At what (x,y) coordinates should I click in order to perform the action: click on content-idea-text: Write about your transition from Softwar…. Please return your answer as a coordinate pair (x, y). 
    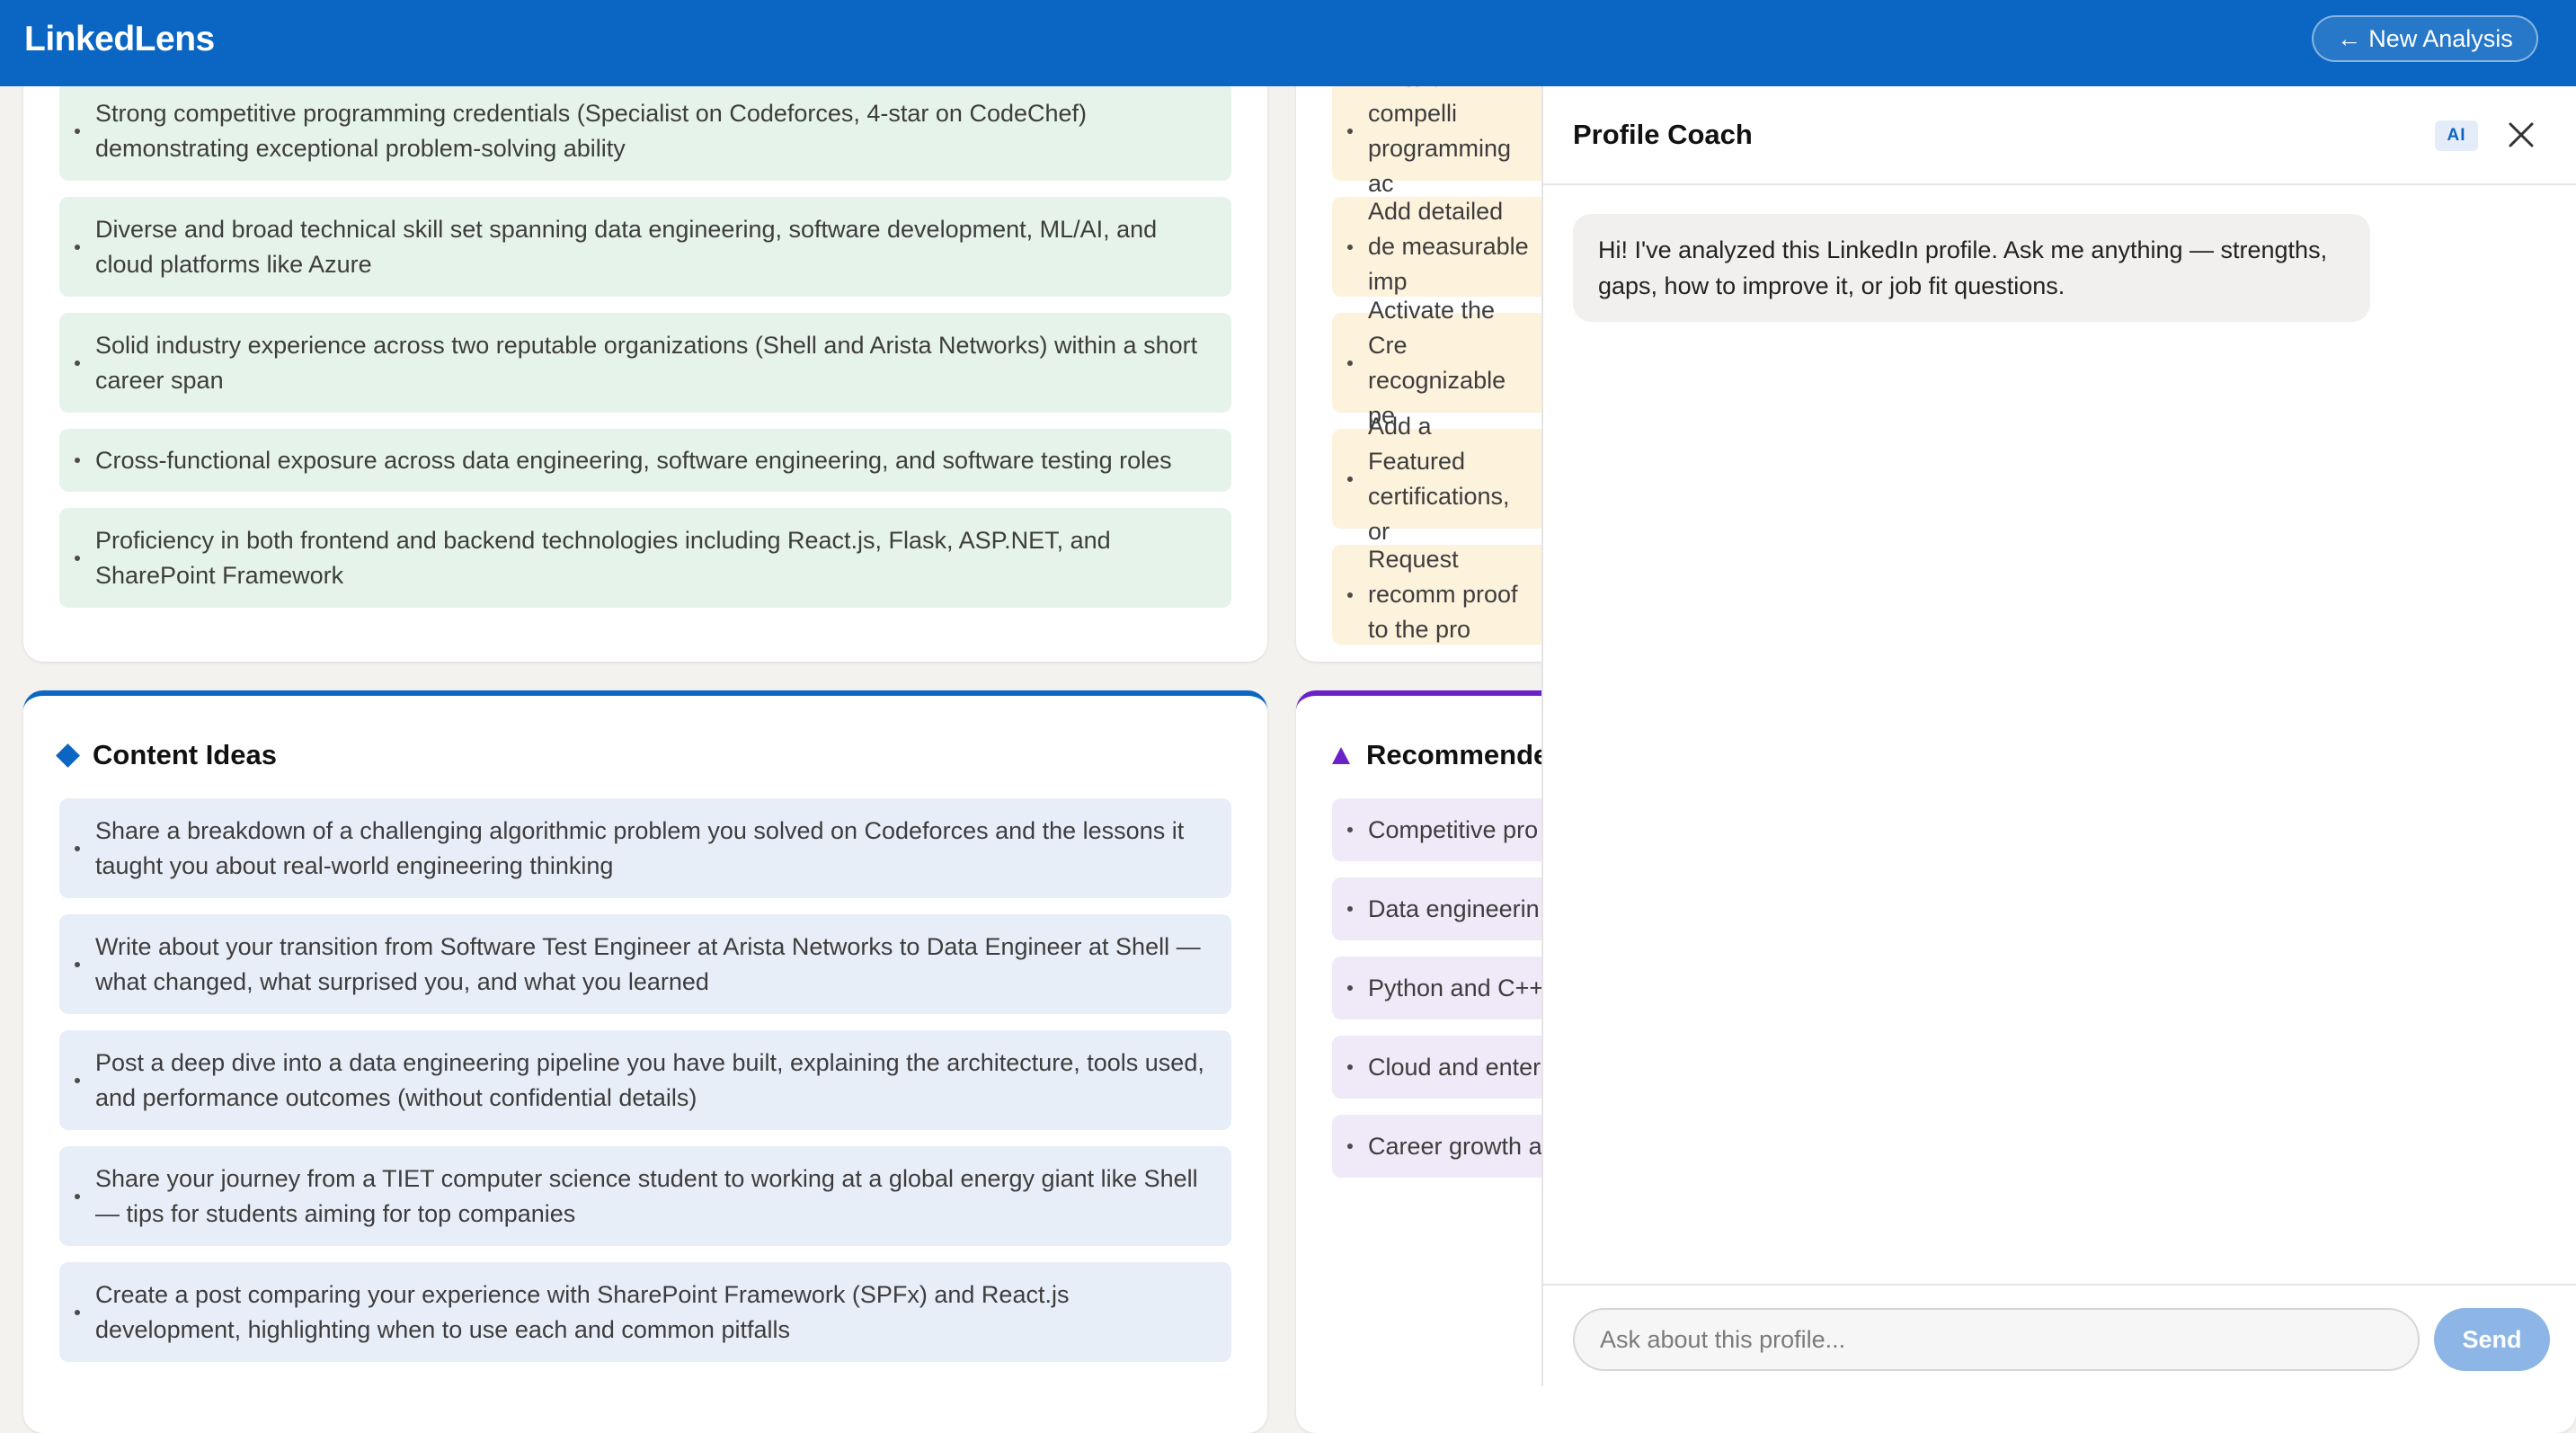
    Looking at the image, I should click on (648, 963).